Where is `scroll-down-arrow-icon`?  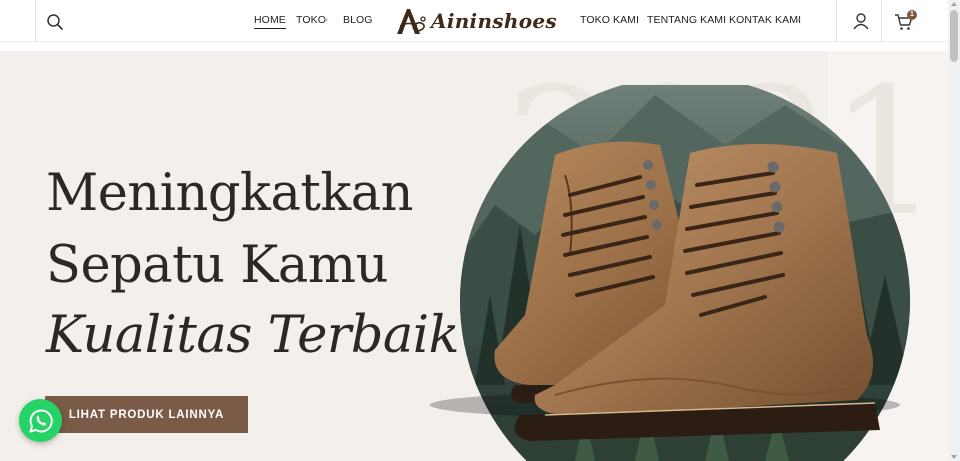
scroll-down-arrow-icon is located at coordinates (954, 457).